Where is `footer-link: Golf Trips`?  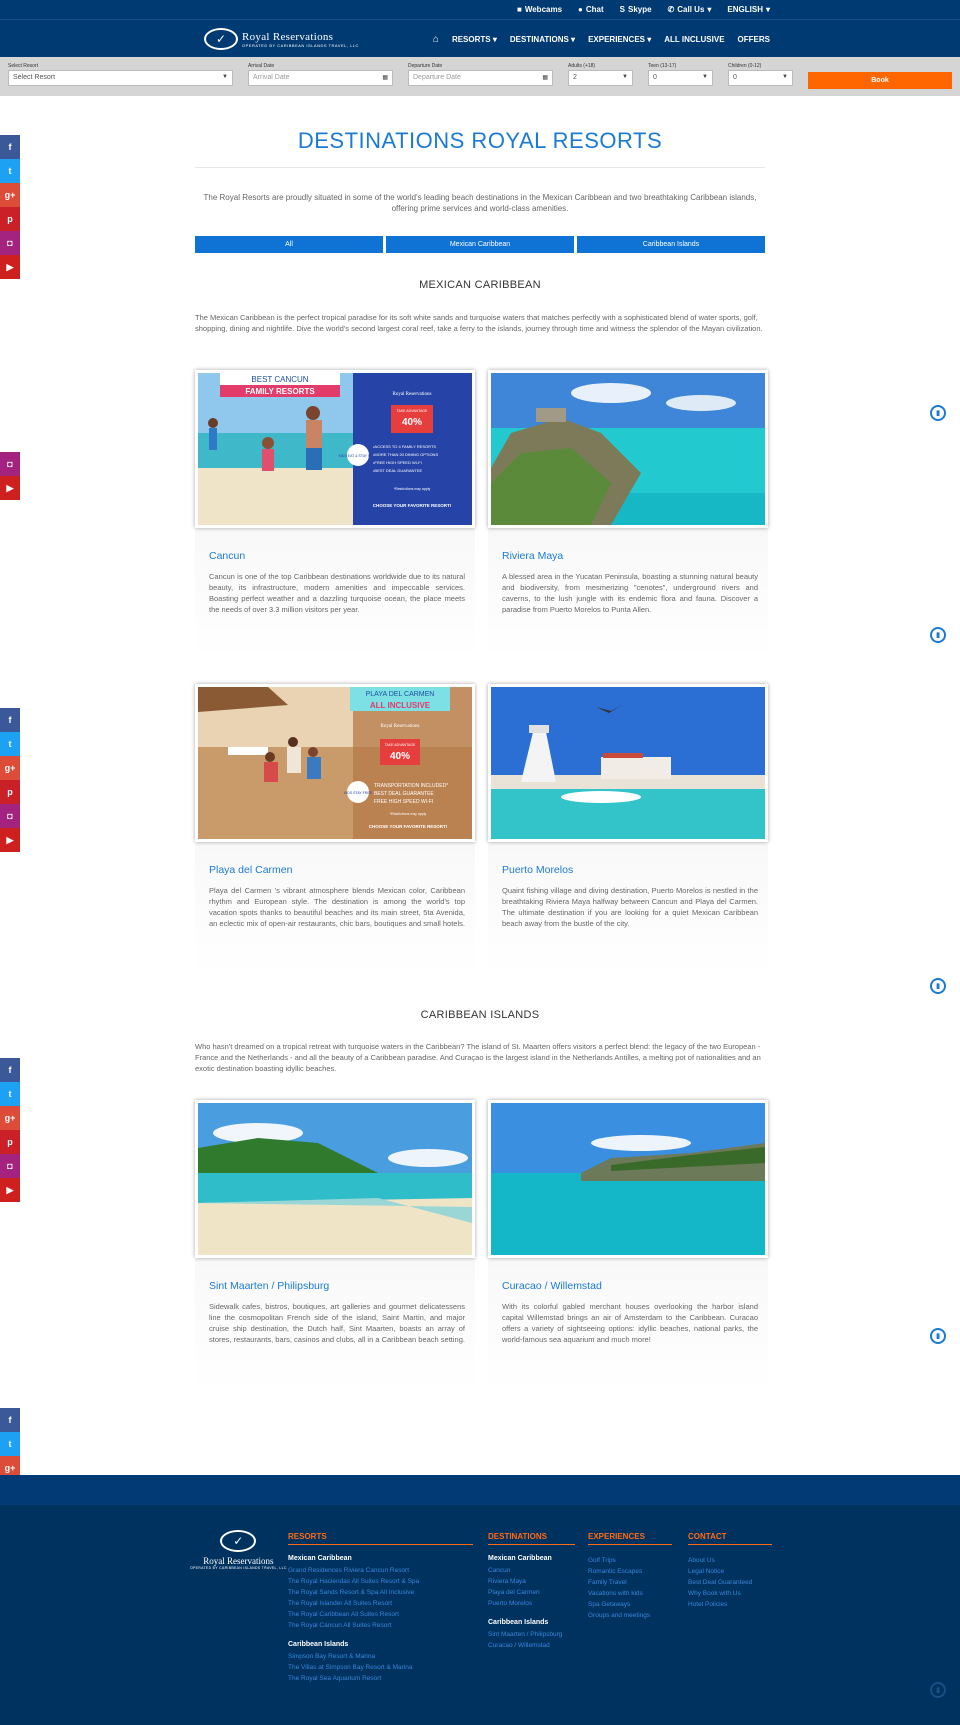
footer-link: Golf Trips is located at coordinates (630, 1560).